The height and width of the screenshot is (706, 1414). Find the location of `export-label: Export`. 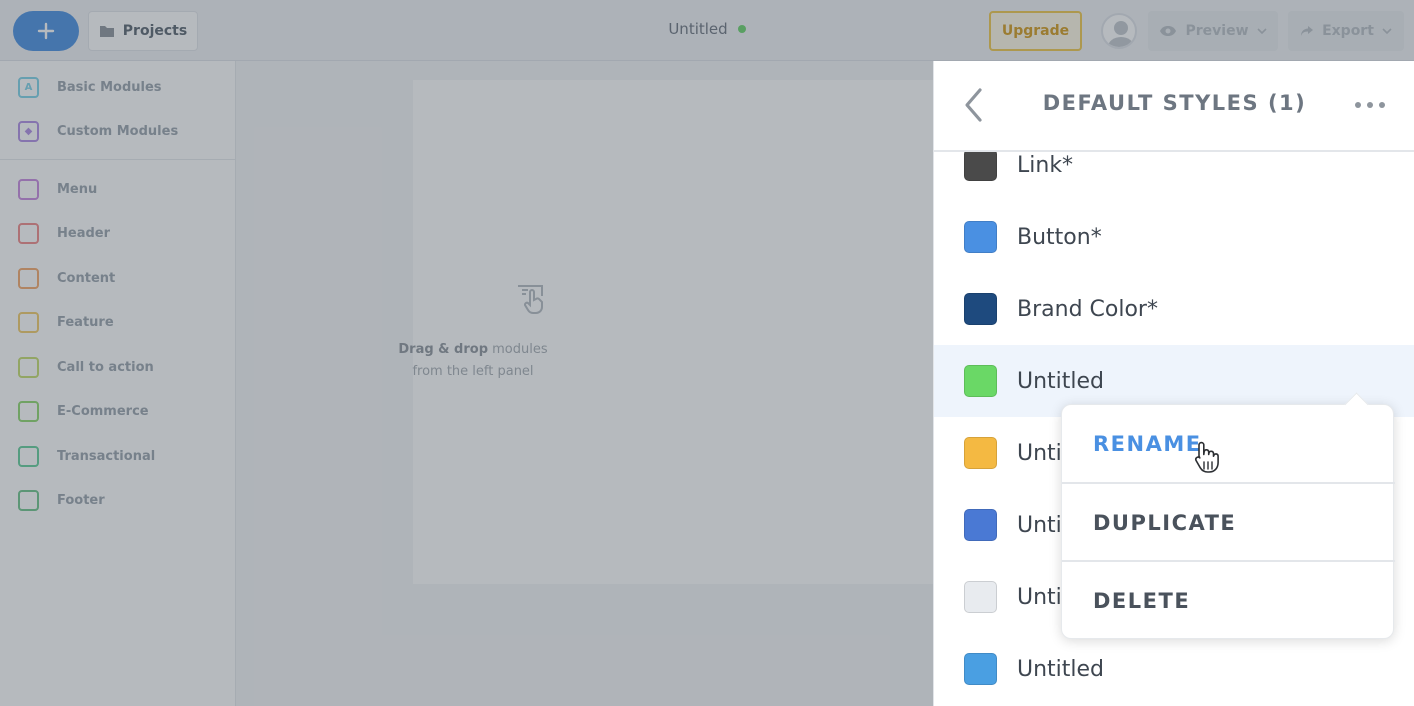

export-label: Export is located at coordinates (1348, 31).